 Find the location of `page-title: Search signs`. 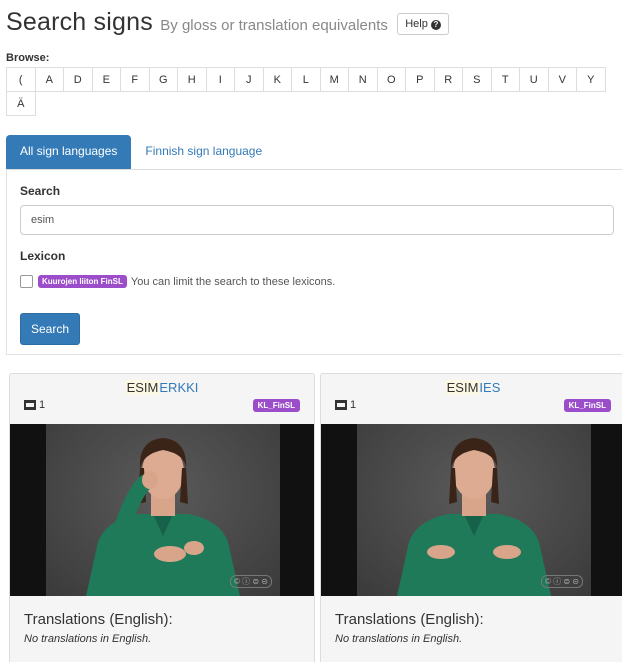

page-title: Search signs is located at coordinates (79, 22).